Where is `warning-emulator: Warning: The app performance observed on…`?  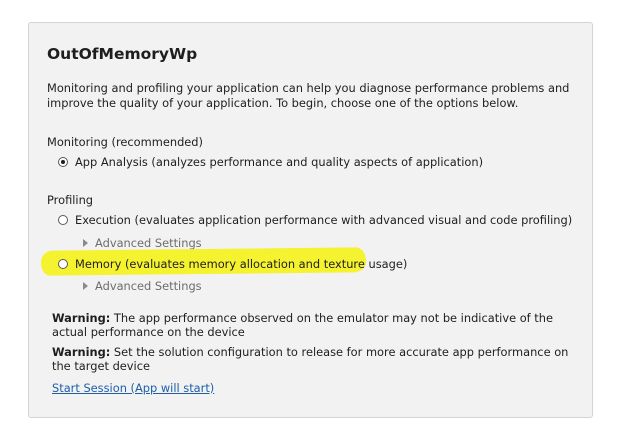 warning-emulator: Warning: The app performance observed on… is located at coordinates (312, 325).